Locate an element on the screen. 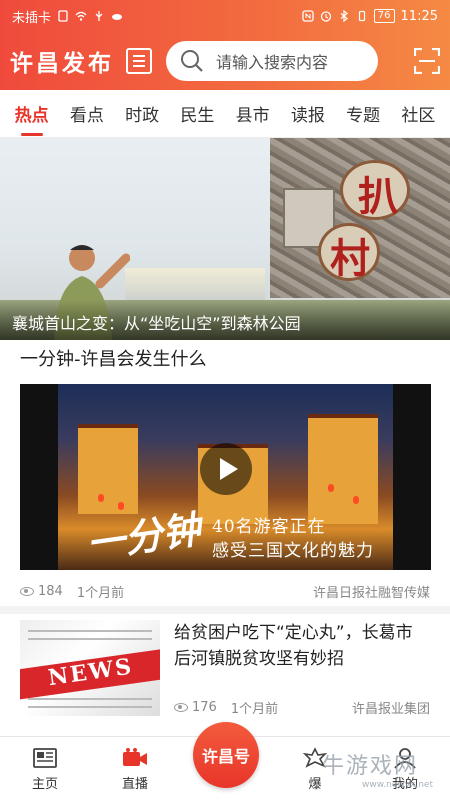 Image resolution: width=450 pixels, height=800 pixels. news-meta: 176 1个月前 is located at coordinates (226, 707).